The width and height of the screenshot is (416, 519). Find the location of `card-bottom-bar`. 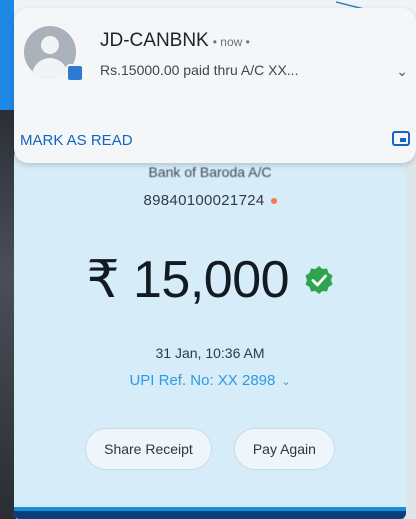

card-bottom-bar is located at coordinates (210, 513).